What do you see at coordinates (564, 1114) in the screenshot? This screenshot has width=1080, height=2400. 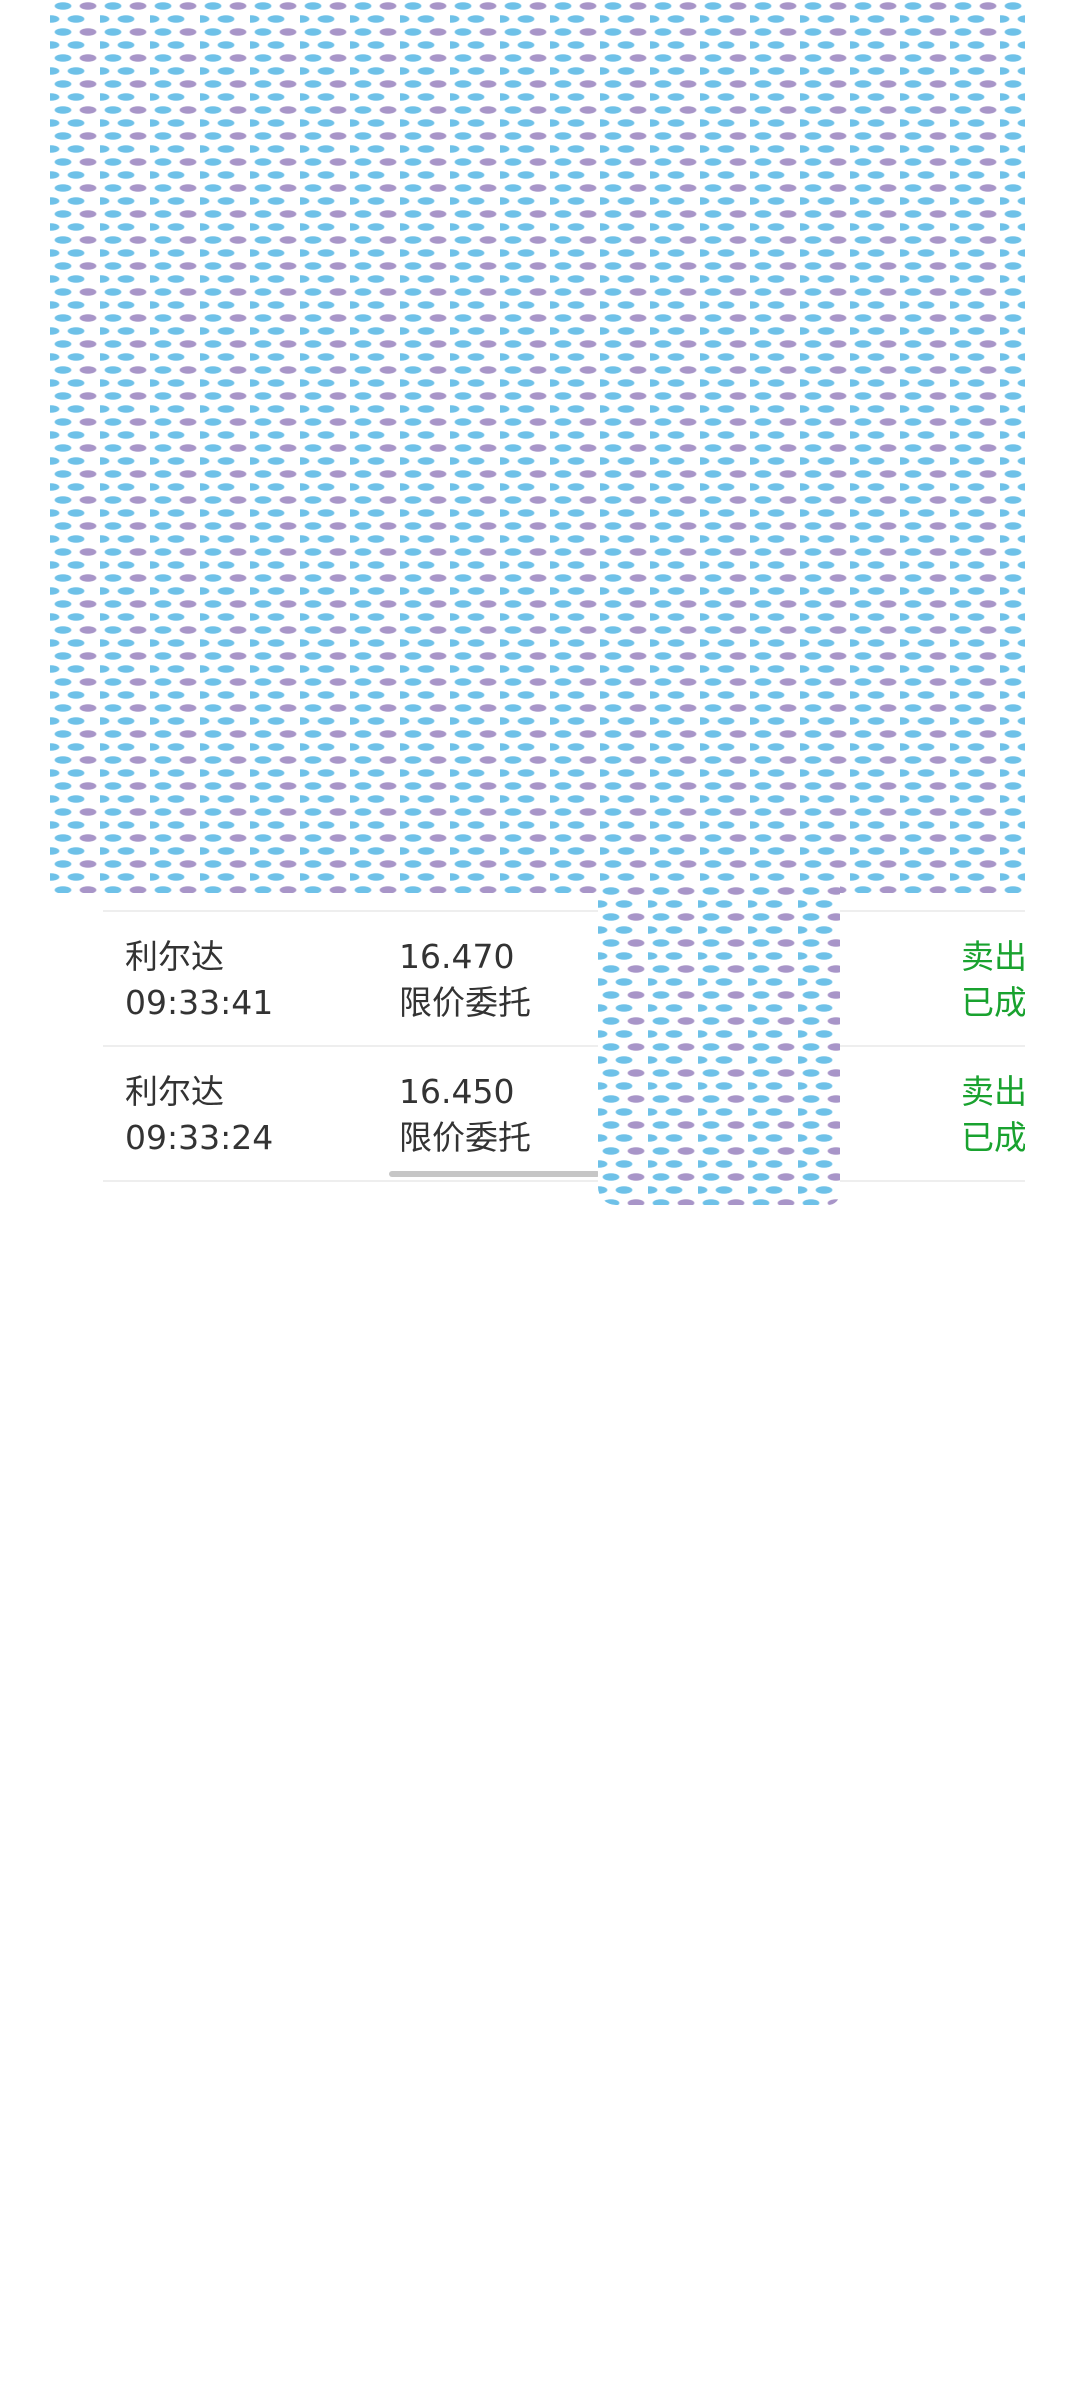 I see `order-row: 利尔达 09:33:24 16.450 限价委托 卖出 已成` at bounding box center [564, 1114].